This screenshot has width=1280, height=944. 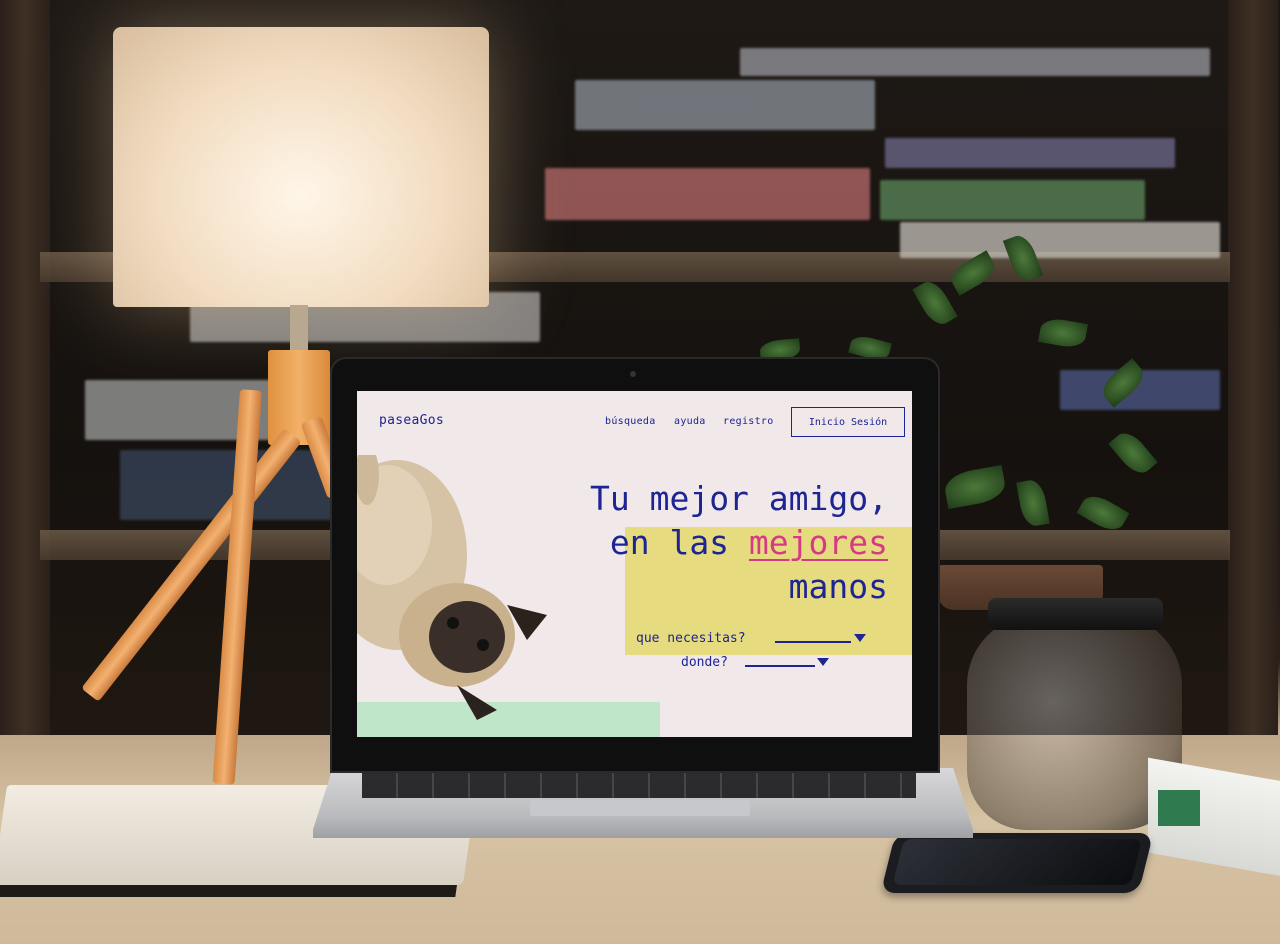 I want to click on smartphone-screen, so click(x=1017, y=862).